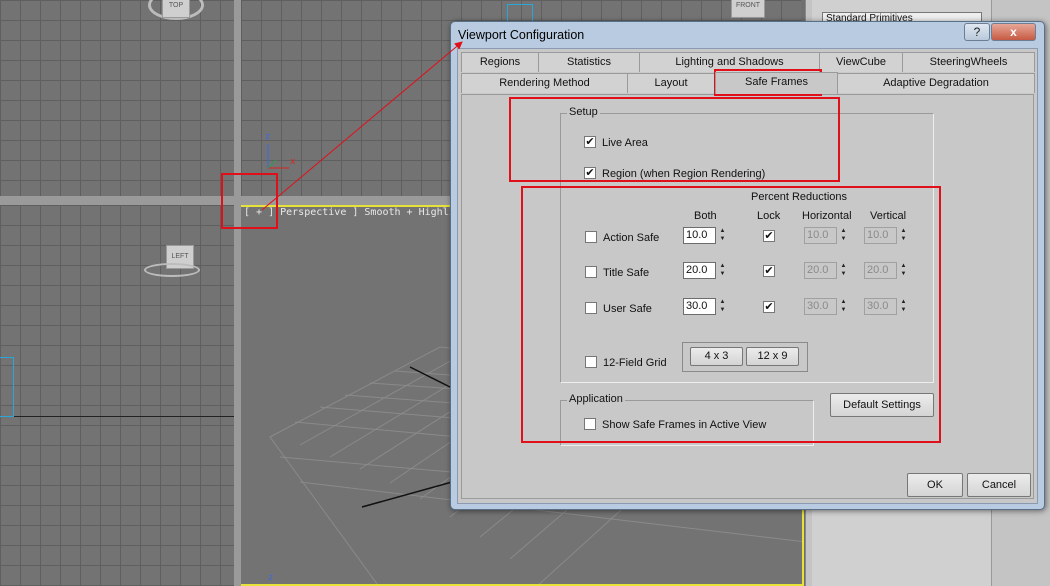 This screenshot has height=586, width=1050. Describe the element at coordinates (176, 5) in the screenshot. I see `viewcube-top-label: TOP` at that location.